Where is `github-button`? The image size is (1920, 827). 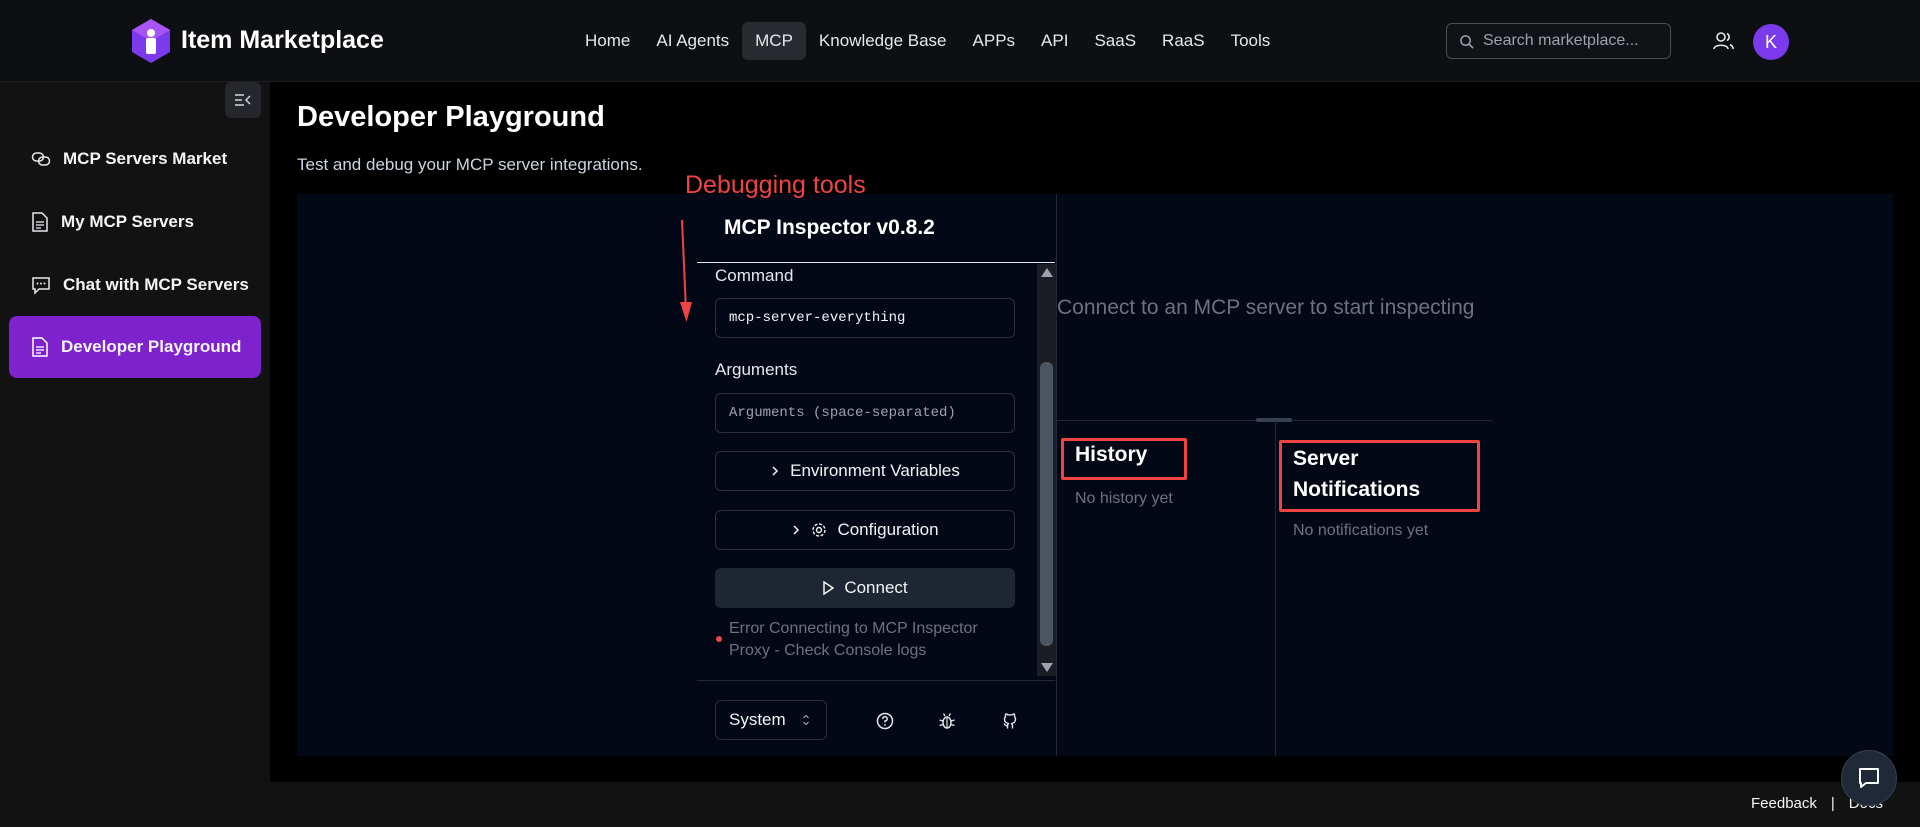 github-button is located at coordinates (1010, 721).